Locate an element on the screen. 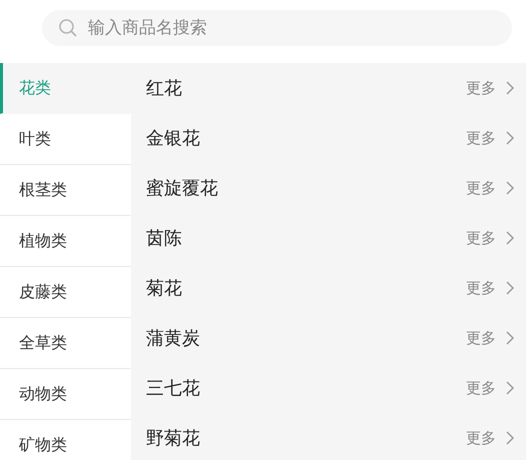 Image resolution: width=526 pixels, height=460 pixels. search-field: 输入商品名搜索 is located at coordinates (277, 28).